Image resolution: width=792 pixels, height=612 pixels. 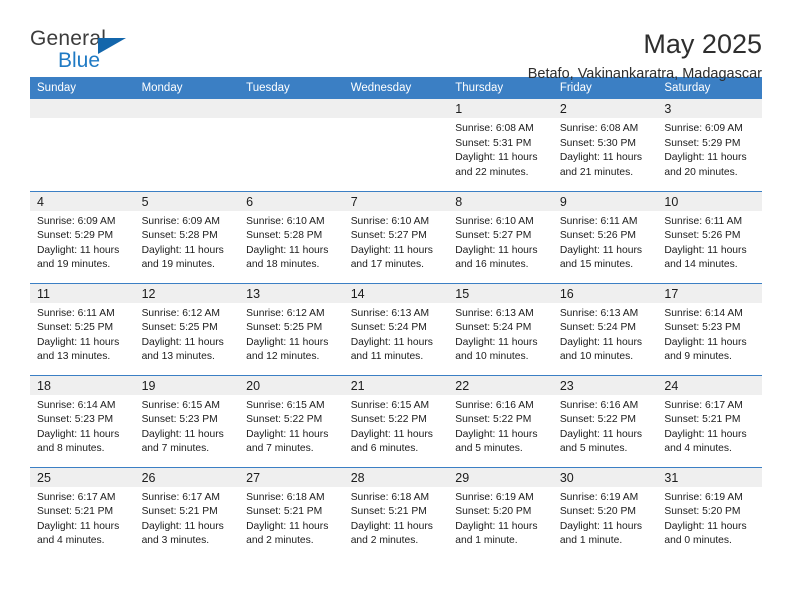 I want to click on day-number: 28, so click(x=396, y=477).